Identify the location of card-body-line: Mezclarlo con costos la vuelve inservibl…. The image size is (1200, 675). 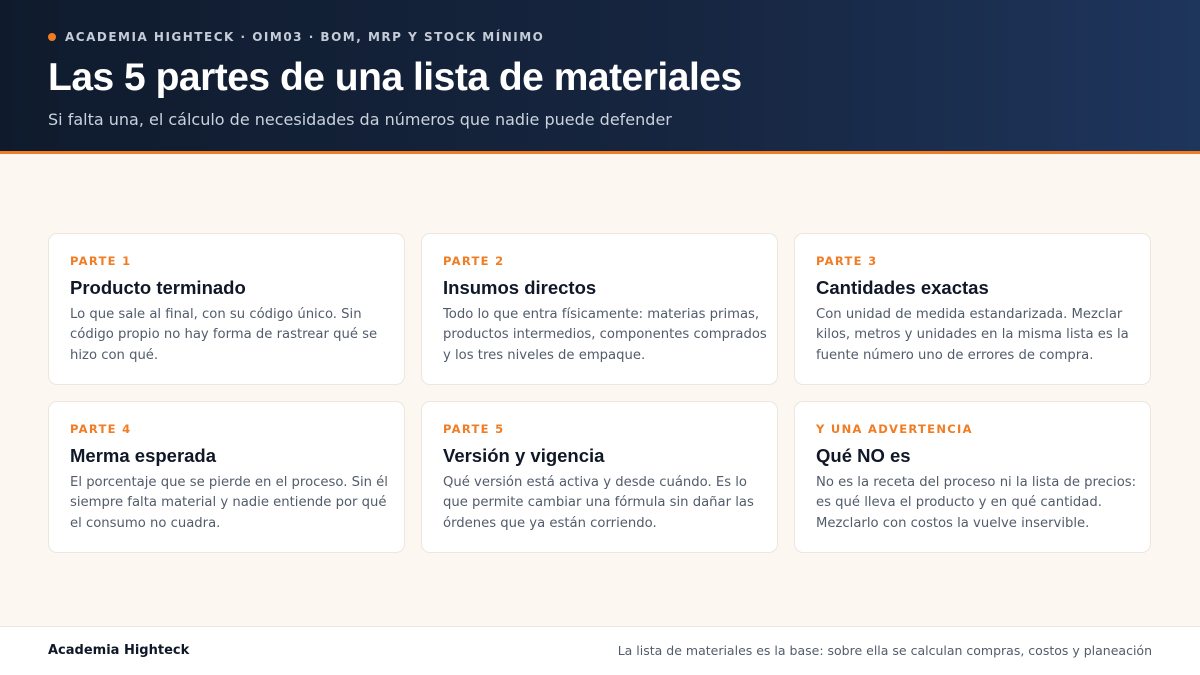
(953, 523).